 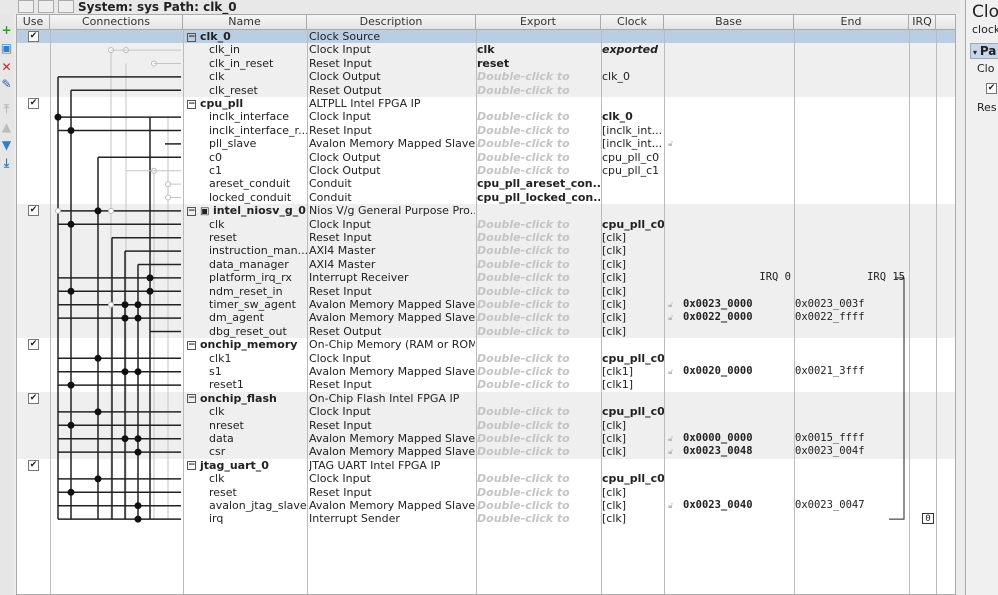 What do you see at coordinates (738, 304) in the screenshot?
I see `base-address: 0x0023_0000` at bounding box center [738, 304].